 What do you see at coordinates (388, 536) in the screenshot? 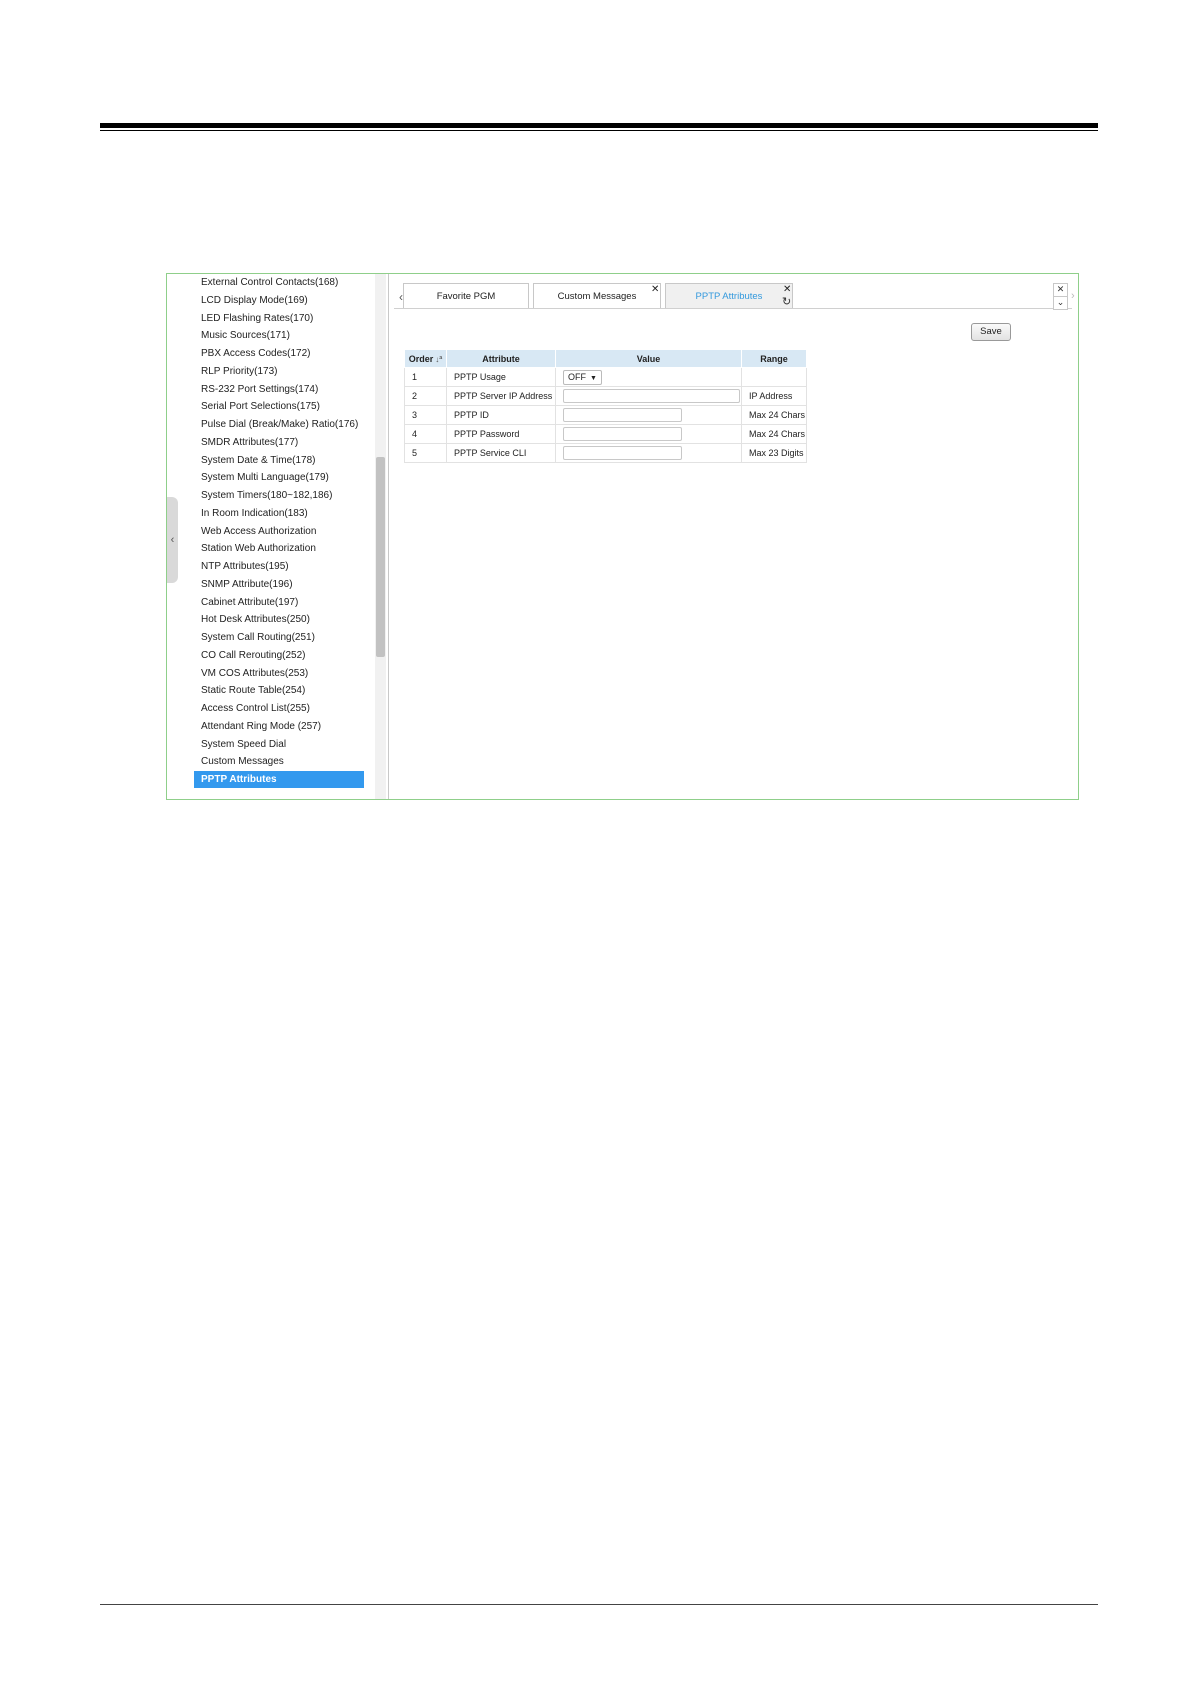
I see `panel-divider` at bounding box center [388, 536].